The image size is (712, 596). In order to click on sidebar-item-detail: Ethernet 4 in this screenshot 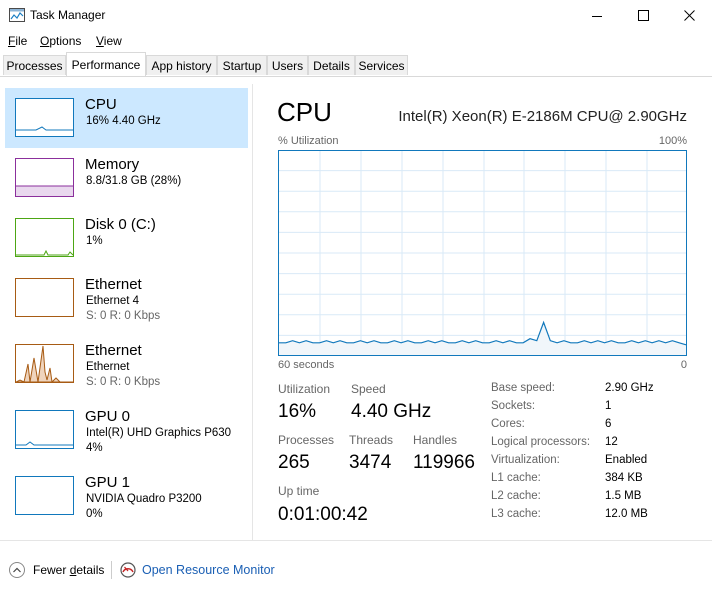, I will do `click(113, 301)`.